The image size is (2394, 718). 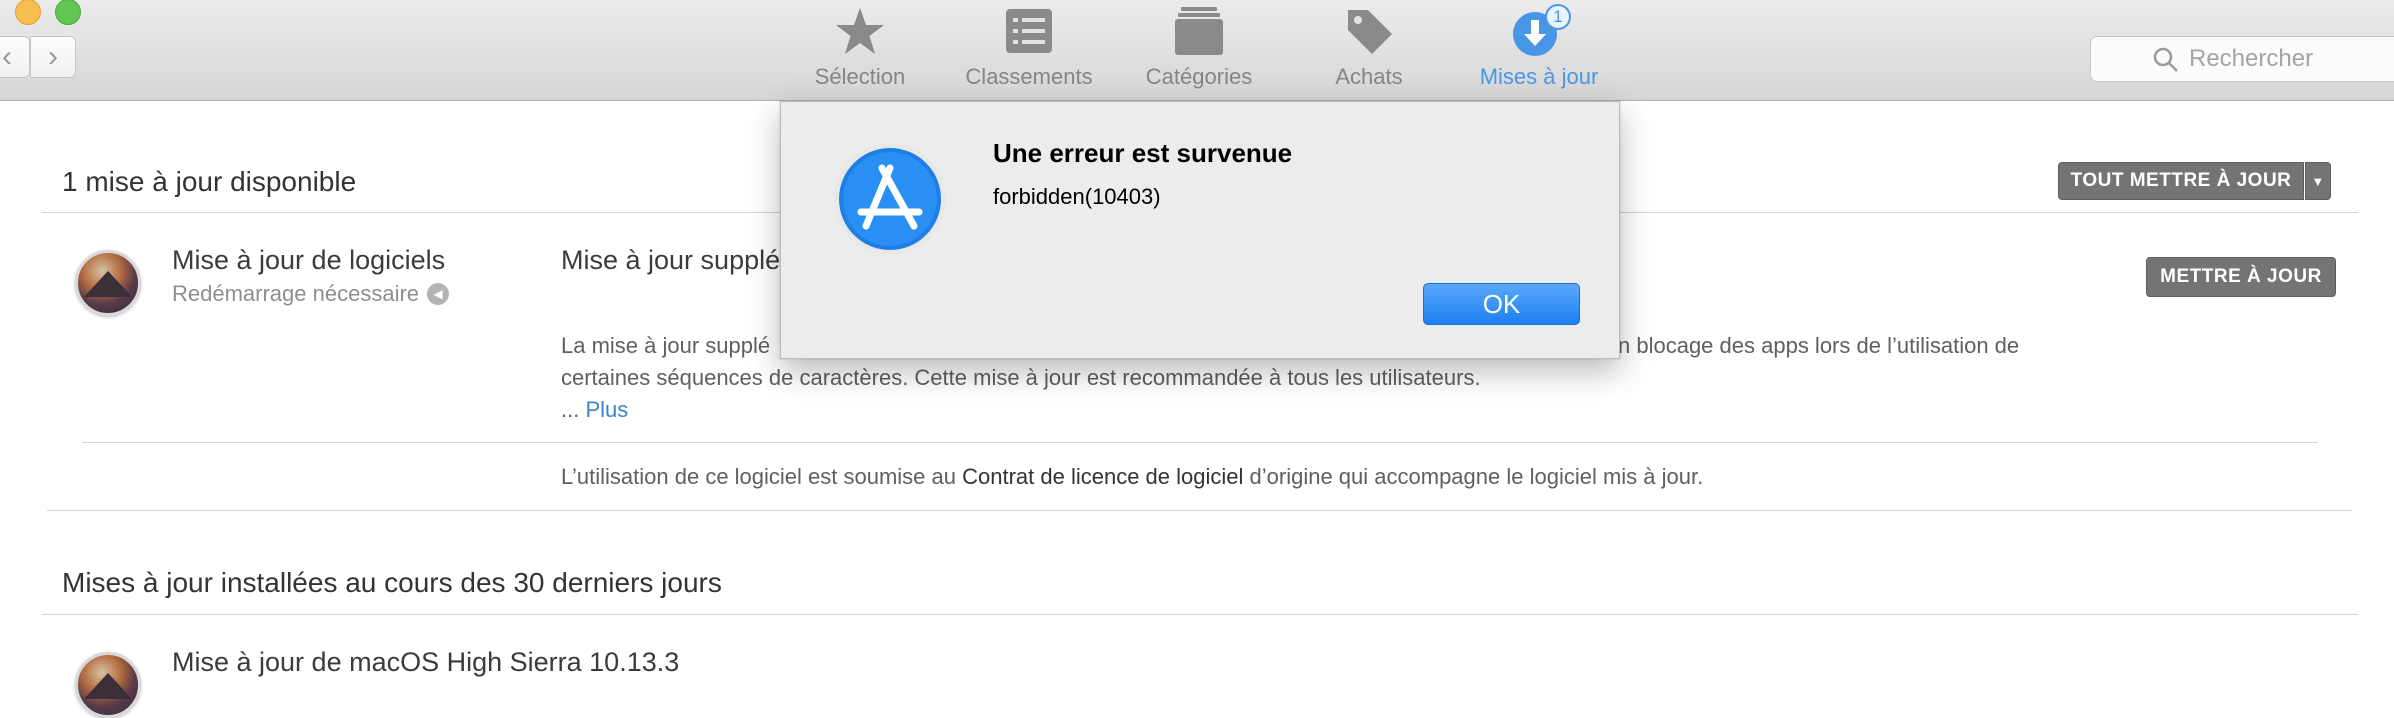 I want to click on dialog-message: forbidden(10403), so click(x=1077, y=196).